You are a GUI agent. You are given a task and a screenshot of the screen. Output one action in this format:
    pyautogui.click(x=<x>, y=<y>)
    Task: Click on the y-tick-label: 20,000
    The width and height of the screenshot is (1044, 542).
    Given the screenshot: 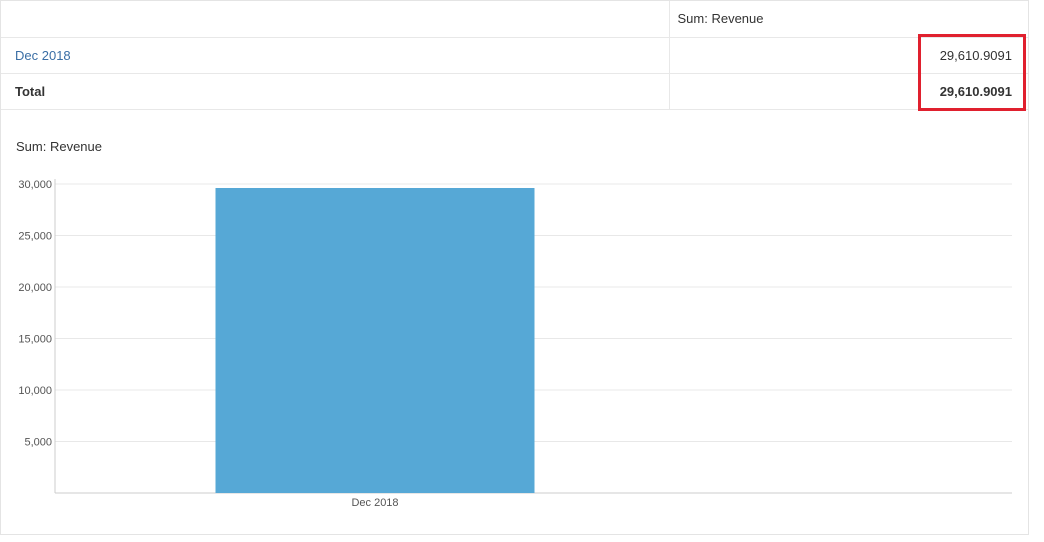 What is the action you would take?
    pyautogui.click(x=35, y=288)
    